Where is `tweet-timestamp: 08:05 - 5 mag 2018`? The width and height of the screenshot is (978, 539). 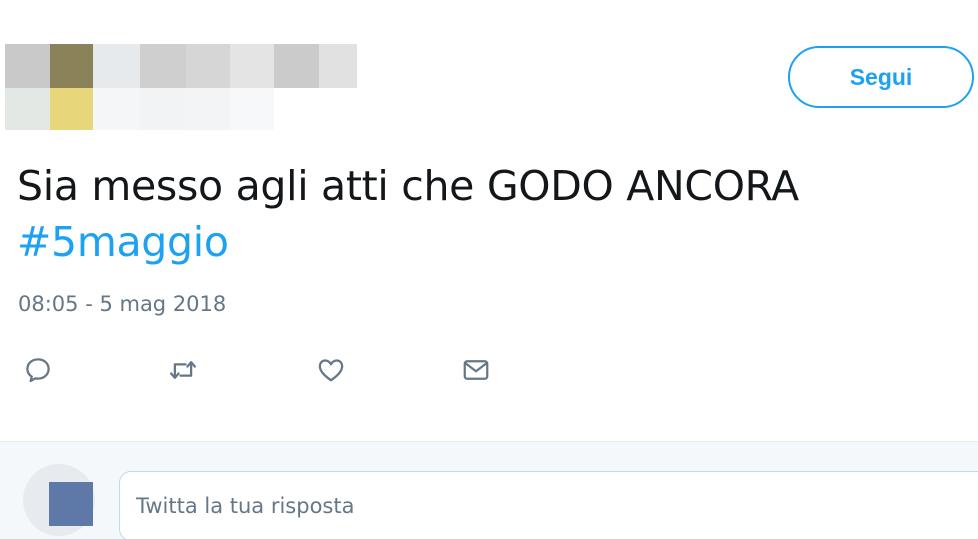
tweet-timestamp: 08:05 - 5 mag 2018 is located at coordinates (122, 304).